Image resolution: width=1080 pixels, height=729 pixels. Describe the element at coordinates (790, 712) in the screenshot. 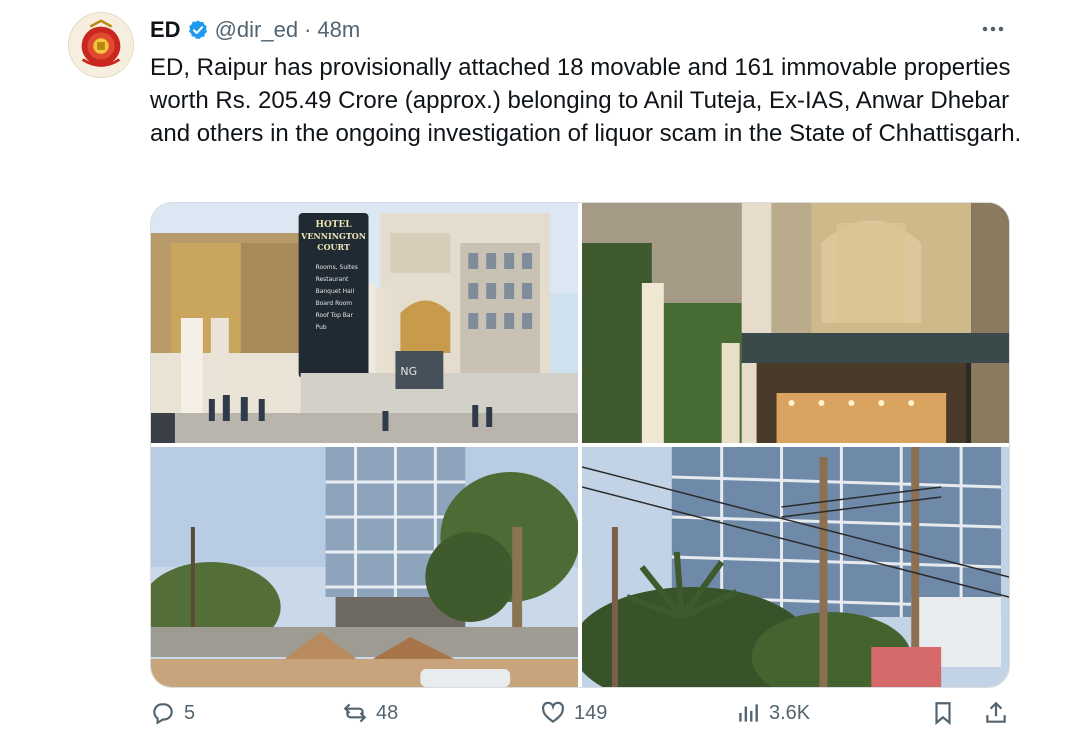

I see `views-count: 3.6K` at that location.